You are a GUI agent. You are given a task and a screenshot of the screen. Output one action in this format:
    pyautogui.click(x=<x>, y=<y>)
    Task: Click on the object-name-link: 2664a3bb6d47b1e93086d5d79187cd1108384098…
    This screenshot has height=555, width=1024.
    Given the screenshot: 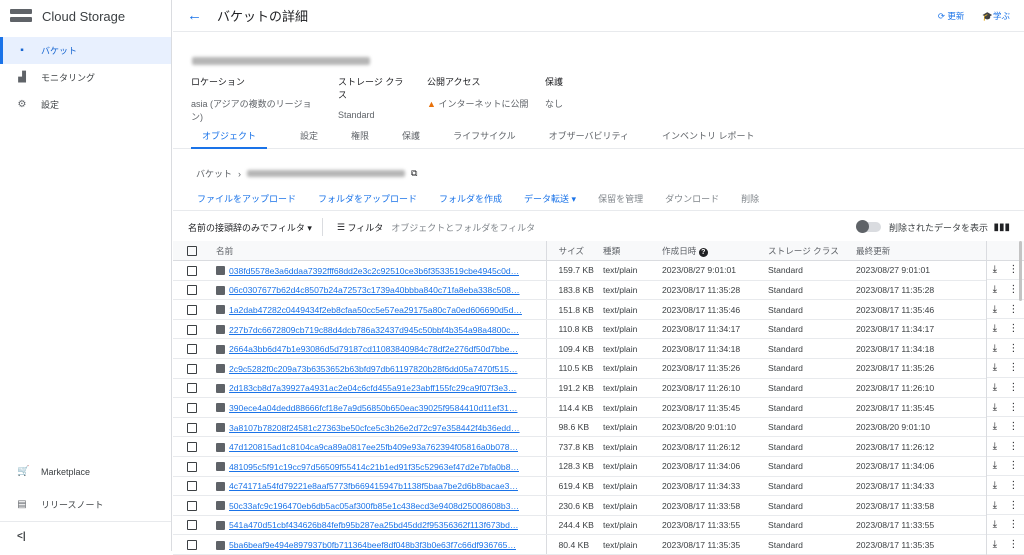 What is the action you would take?
    pyautogui.click(x=373, y=349)
    